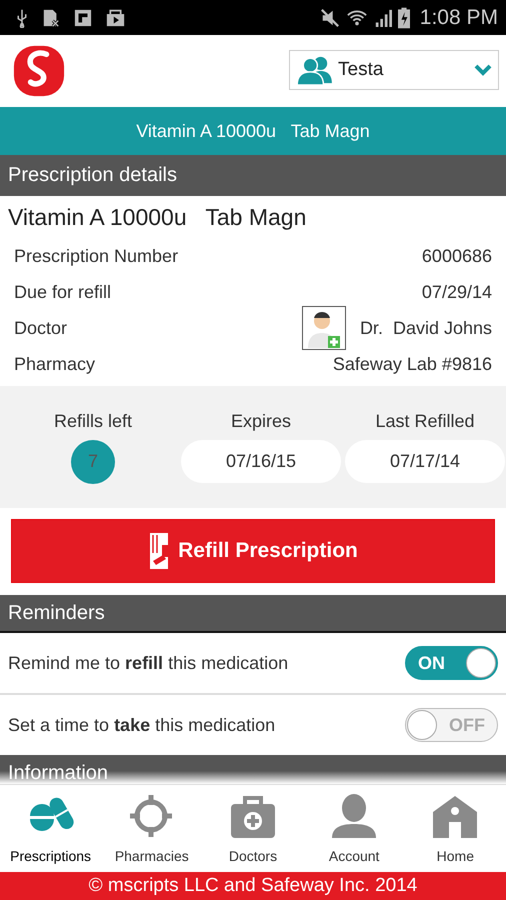 The width and height of the screenshot is (506, 900). Describe the element at coordinates (93, 421) in the screenshot. I see `stat-label: Refills left` at that location.